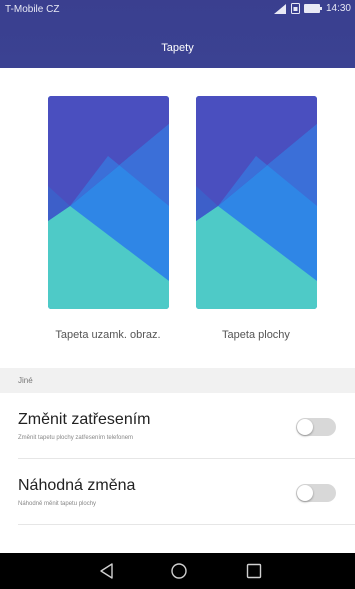  What do you see at coordinates (177, 10) in the screenshot?
I see `status-bar: T-Mobile CZ 14:30` at bounding box center [177, 10].